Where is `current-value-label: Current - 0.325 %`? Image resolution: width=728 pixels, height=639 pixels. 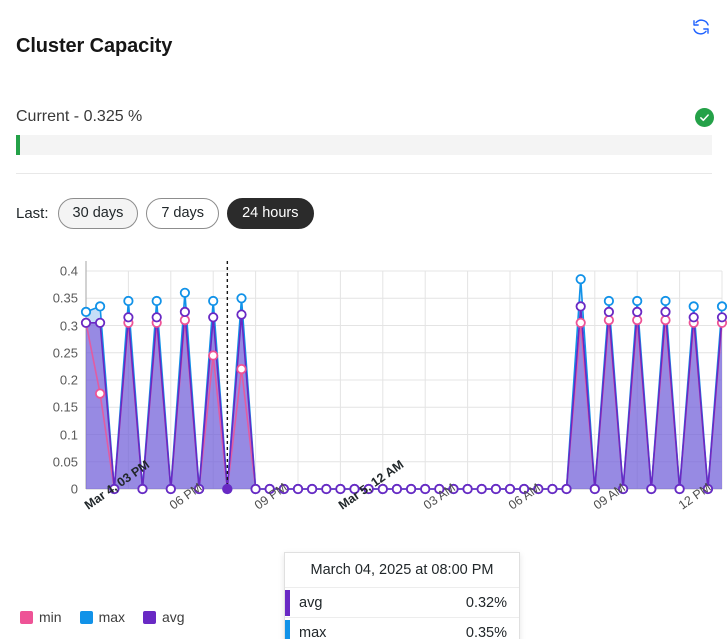 current-value-label: Current - 0.325 % is located at coordinates (79, 116).